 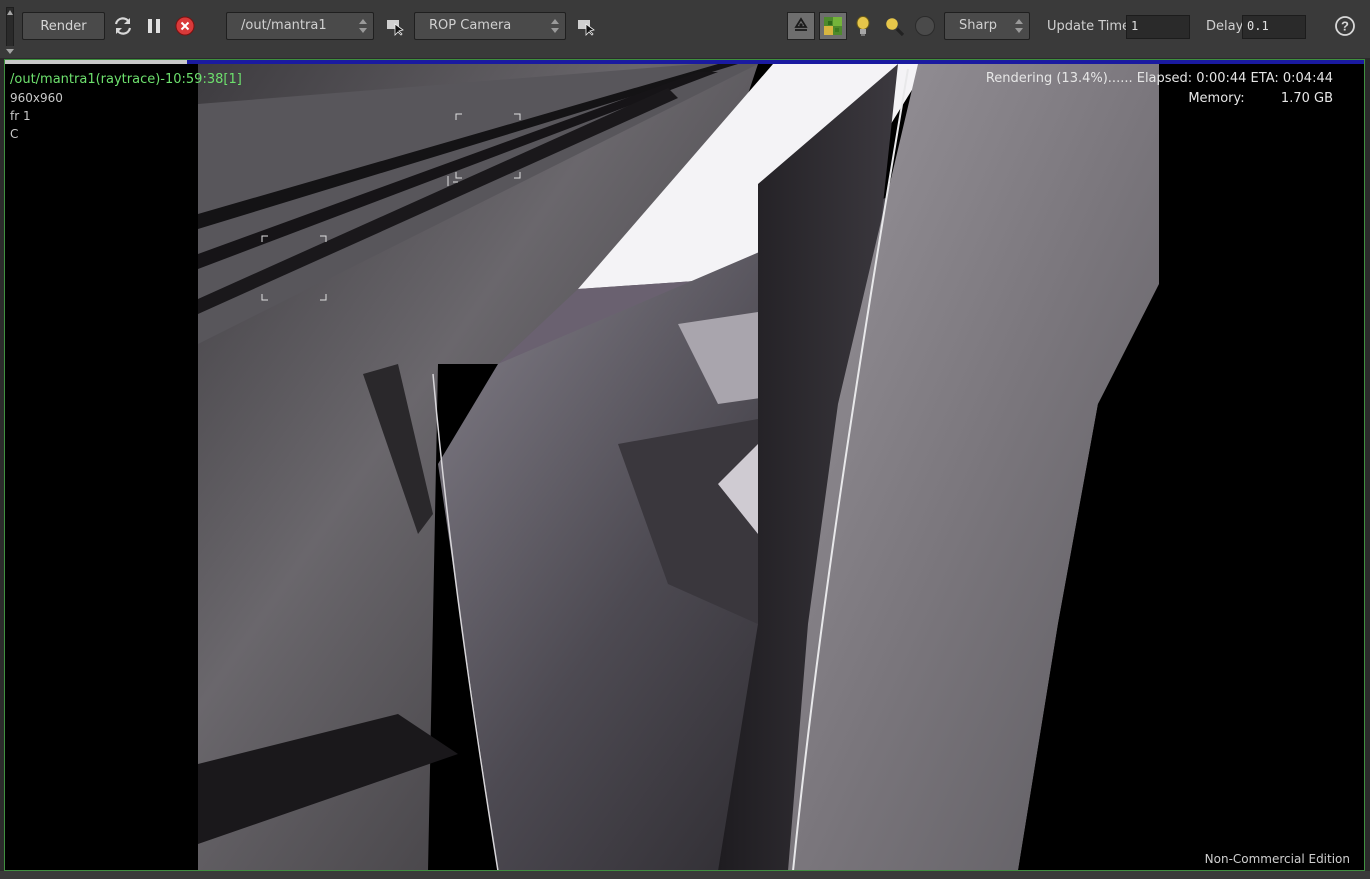 I want to click on render-title: /out/mantra1(raytrace)-10:59:38[1], so click(x=126, y=79).